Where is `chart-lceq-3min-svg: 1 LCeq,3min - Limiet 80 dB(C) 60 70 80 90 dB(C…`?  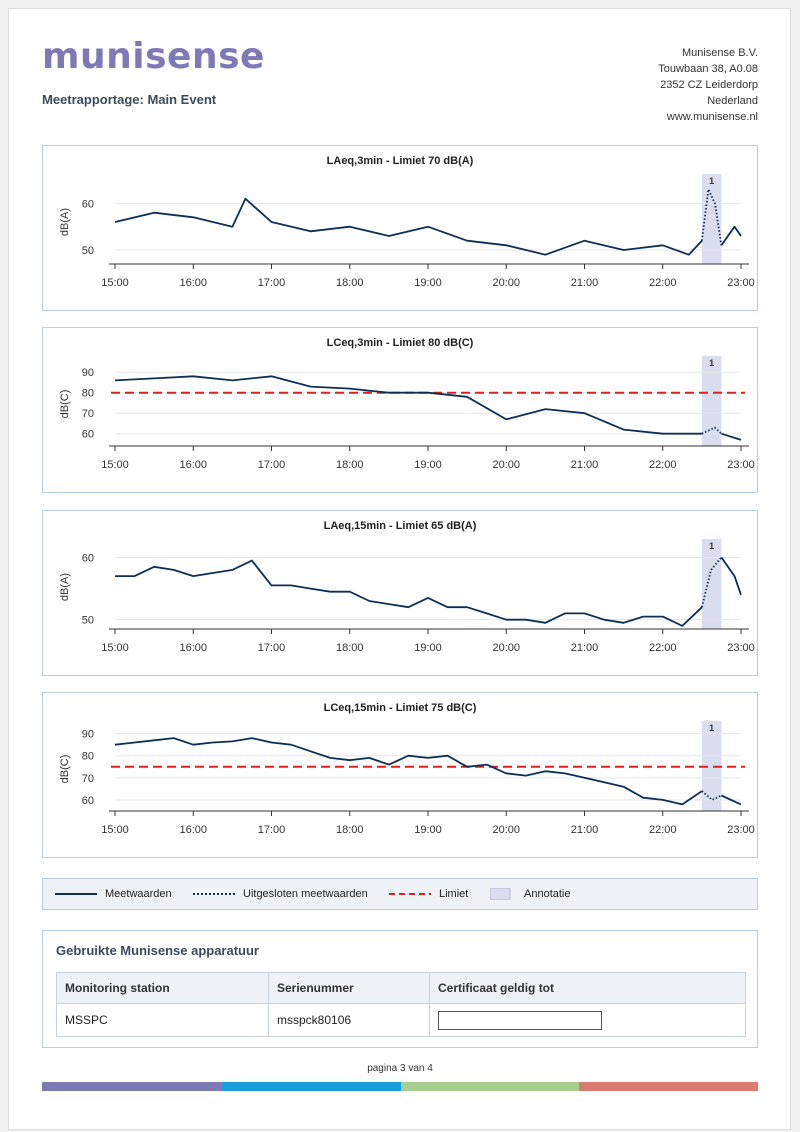
chart-lceq-3min-svg: 1 LCeq,3min - Limiet 80 dB(C) 60 70 80 90 dB(C… is located at coordinates (407, 404).